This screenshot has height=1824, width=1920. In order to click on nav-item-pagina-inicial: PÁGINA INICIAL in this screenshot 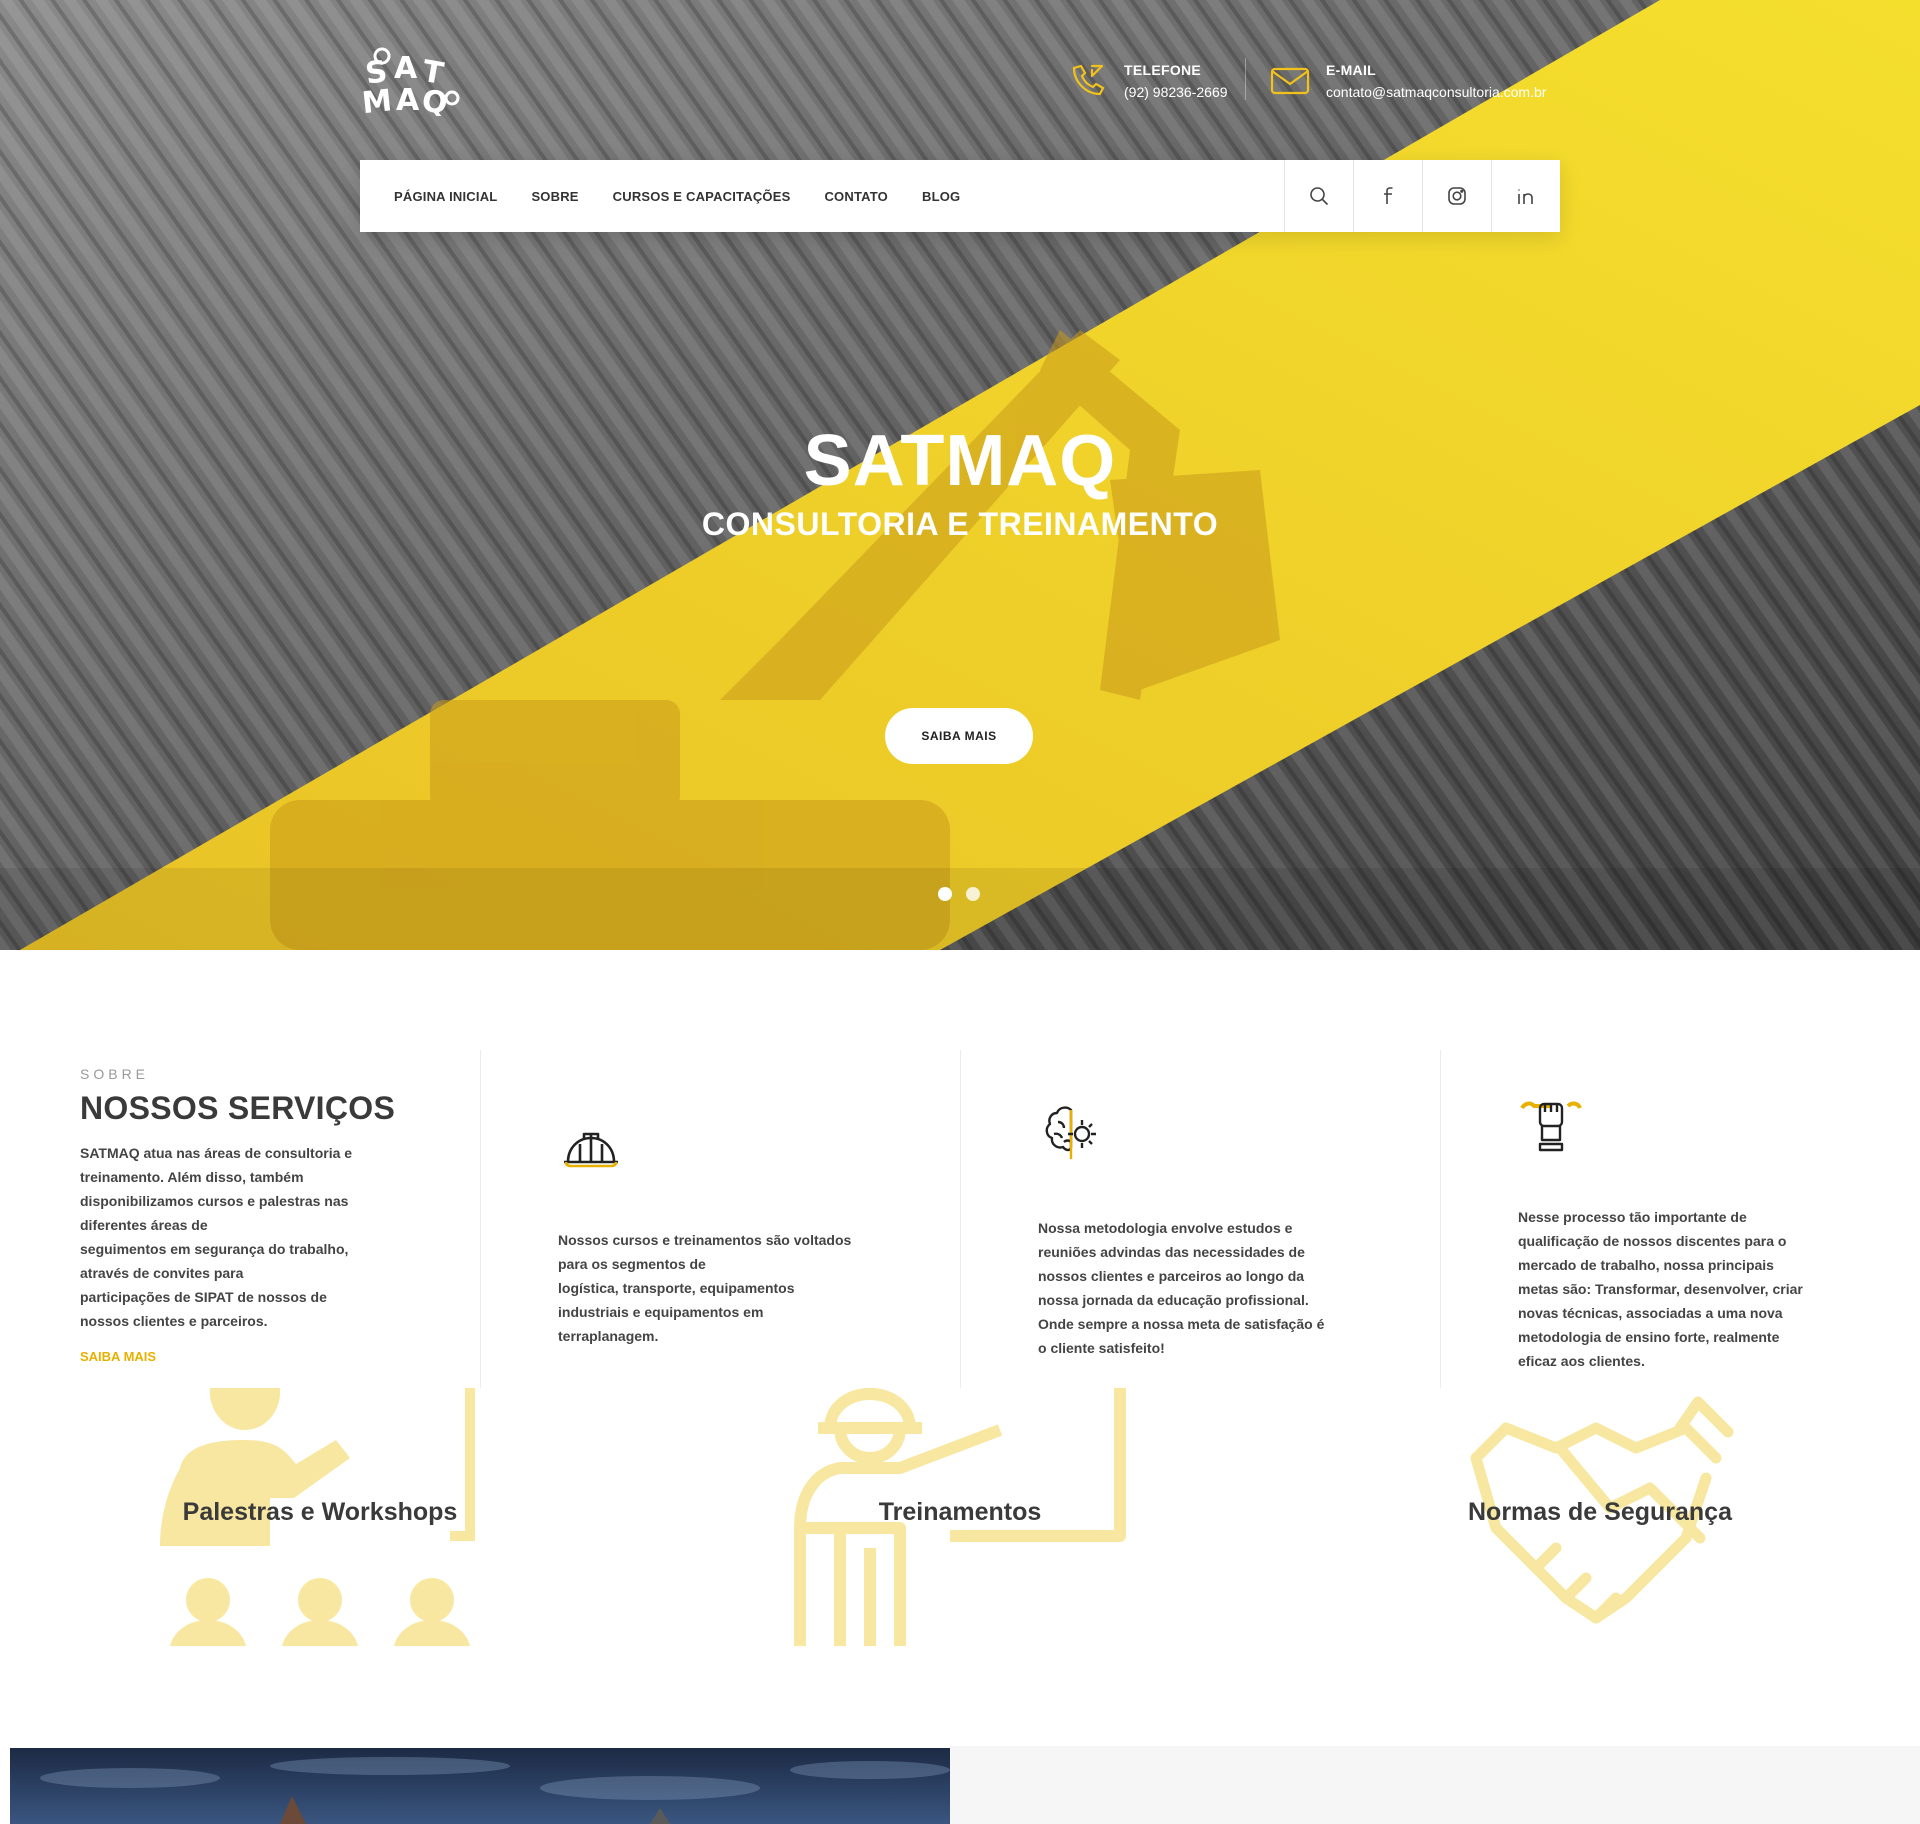, I will do `click(445, 196)`.